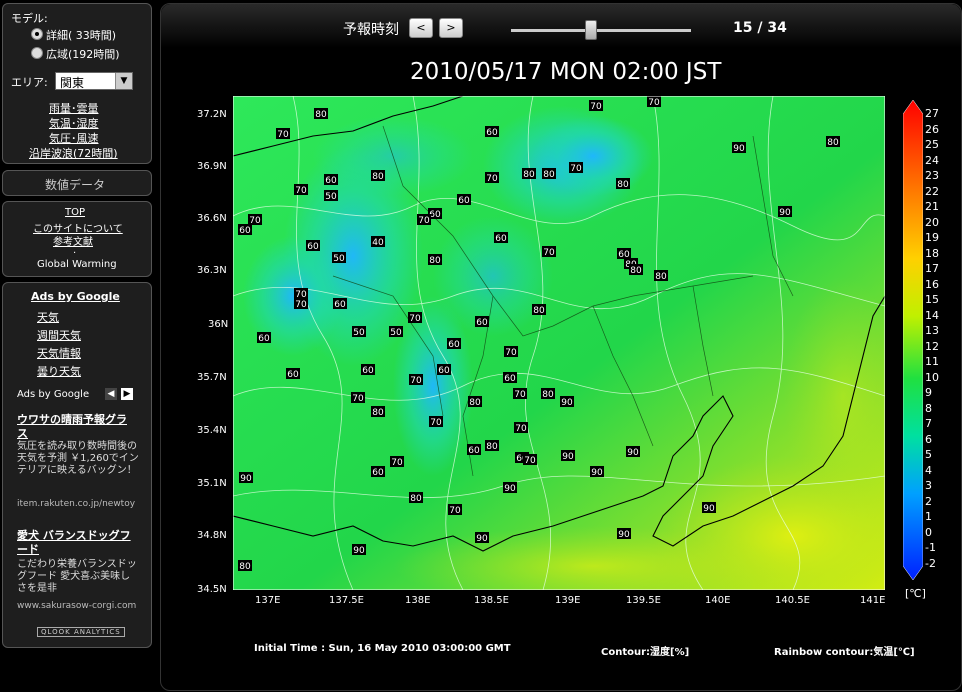 This screenshot has width=962, height=692. I want to click on model-option-detail: 詳細( 33時間), so click(81, 35).